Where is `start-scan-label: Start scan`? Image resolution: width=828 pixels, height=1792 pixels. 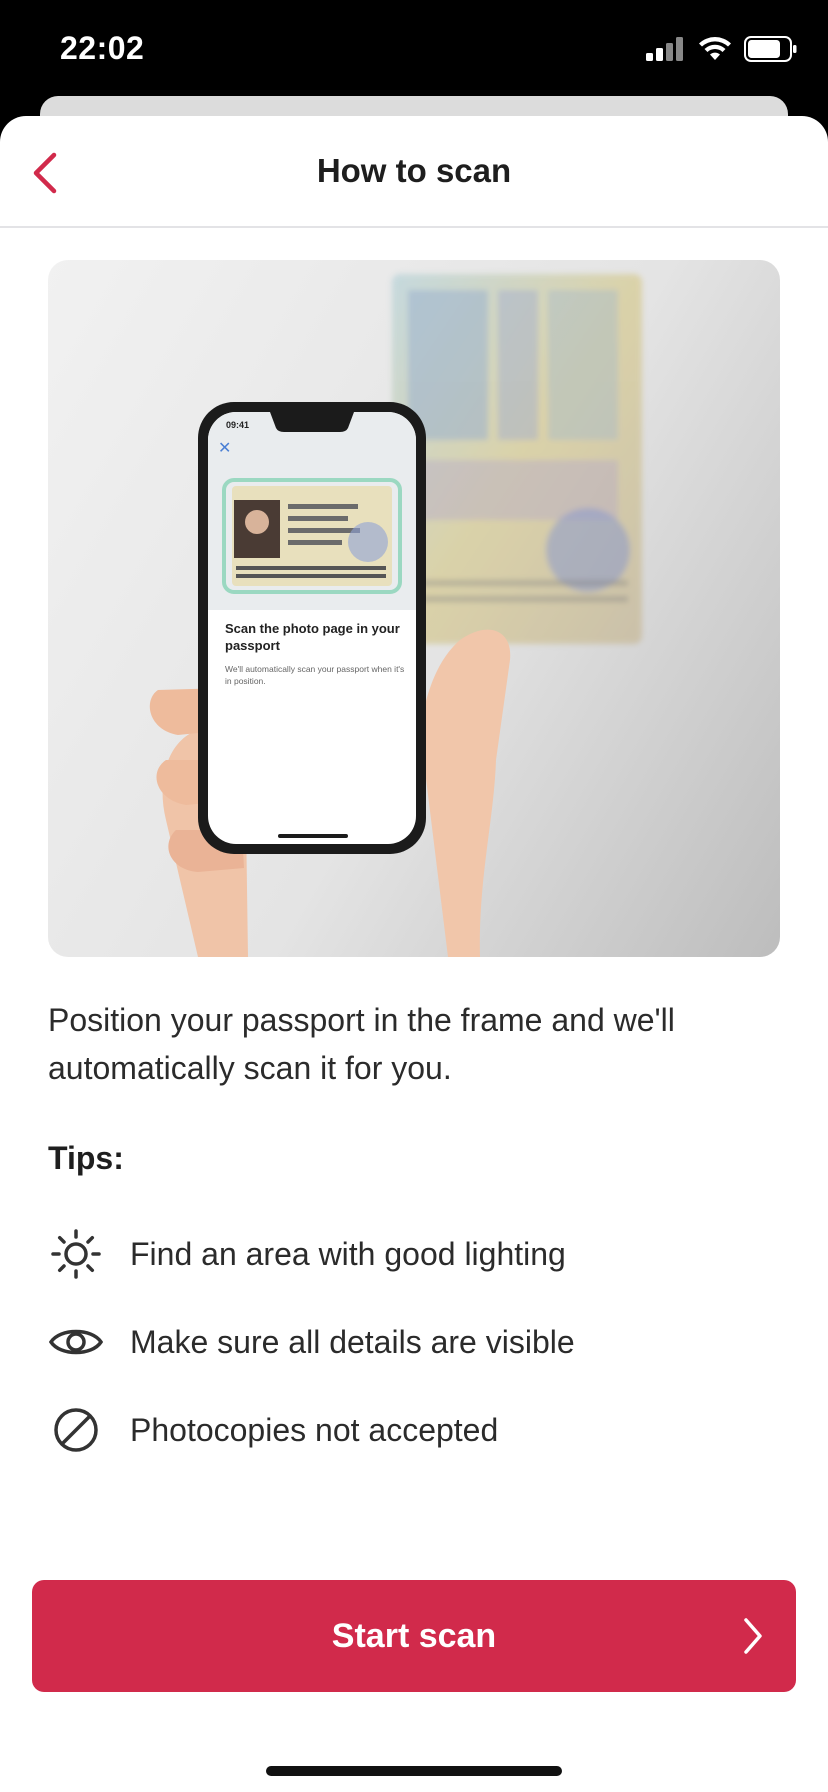
start-scan-label: Start scan is located at coordinates (414, 1635).